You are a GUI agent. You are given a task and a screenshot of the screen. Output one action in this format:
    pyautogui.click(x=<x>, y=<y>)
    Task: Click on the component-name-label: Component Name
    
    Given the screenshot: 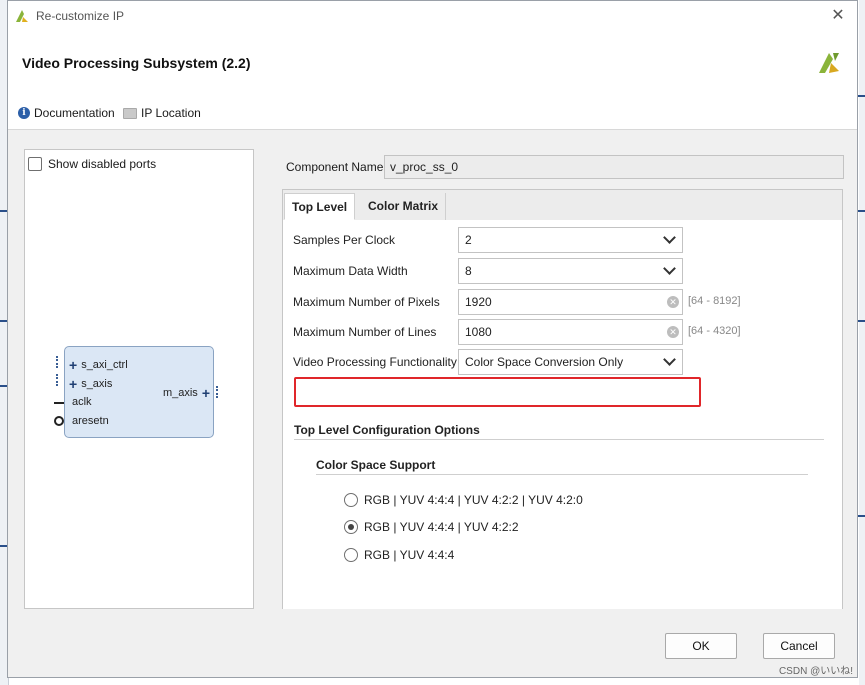 What is the action you would take?
    pyautogui.click(x=335, y=167)
    